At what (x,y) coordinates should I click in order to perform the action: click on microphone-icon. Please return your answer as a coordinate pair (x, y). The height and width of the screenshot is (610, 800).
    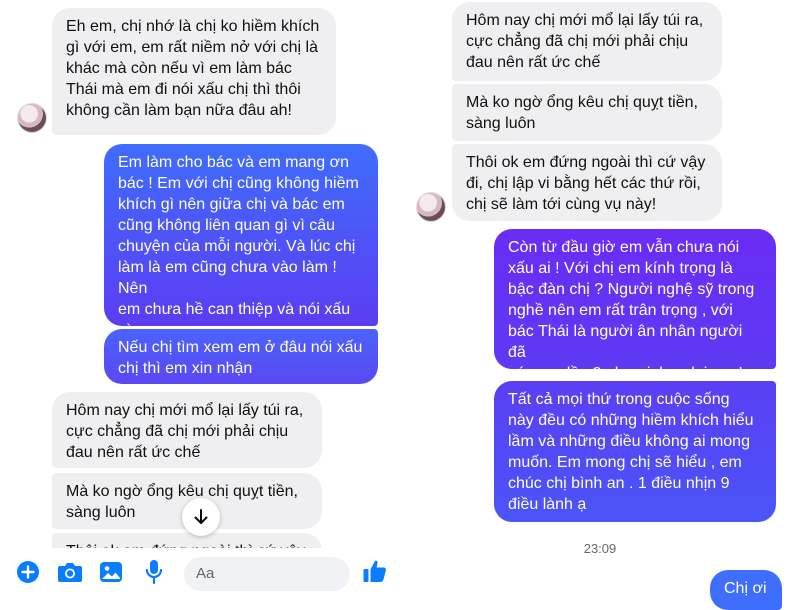
    Looking at the image, I should click on (154, 572).